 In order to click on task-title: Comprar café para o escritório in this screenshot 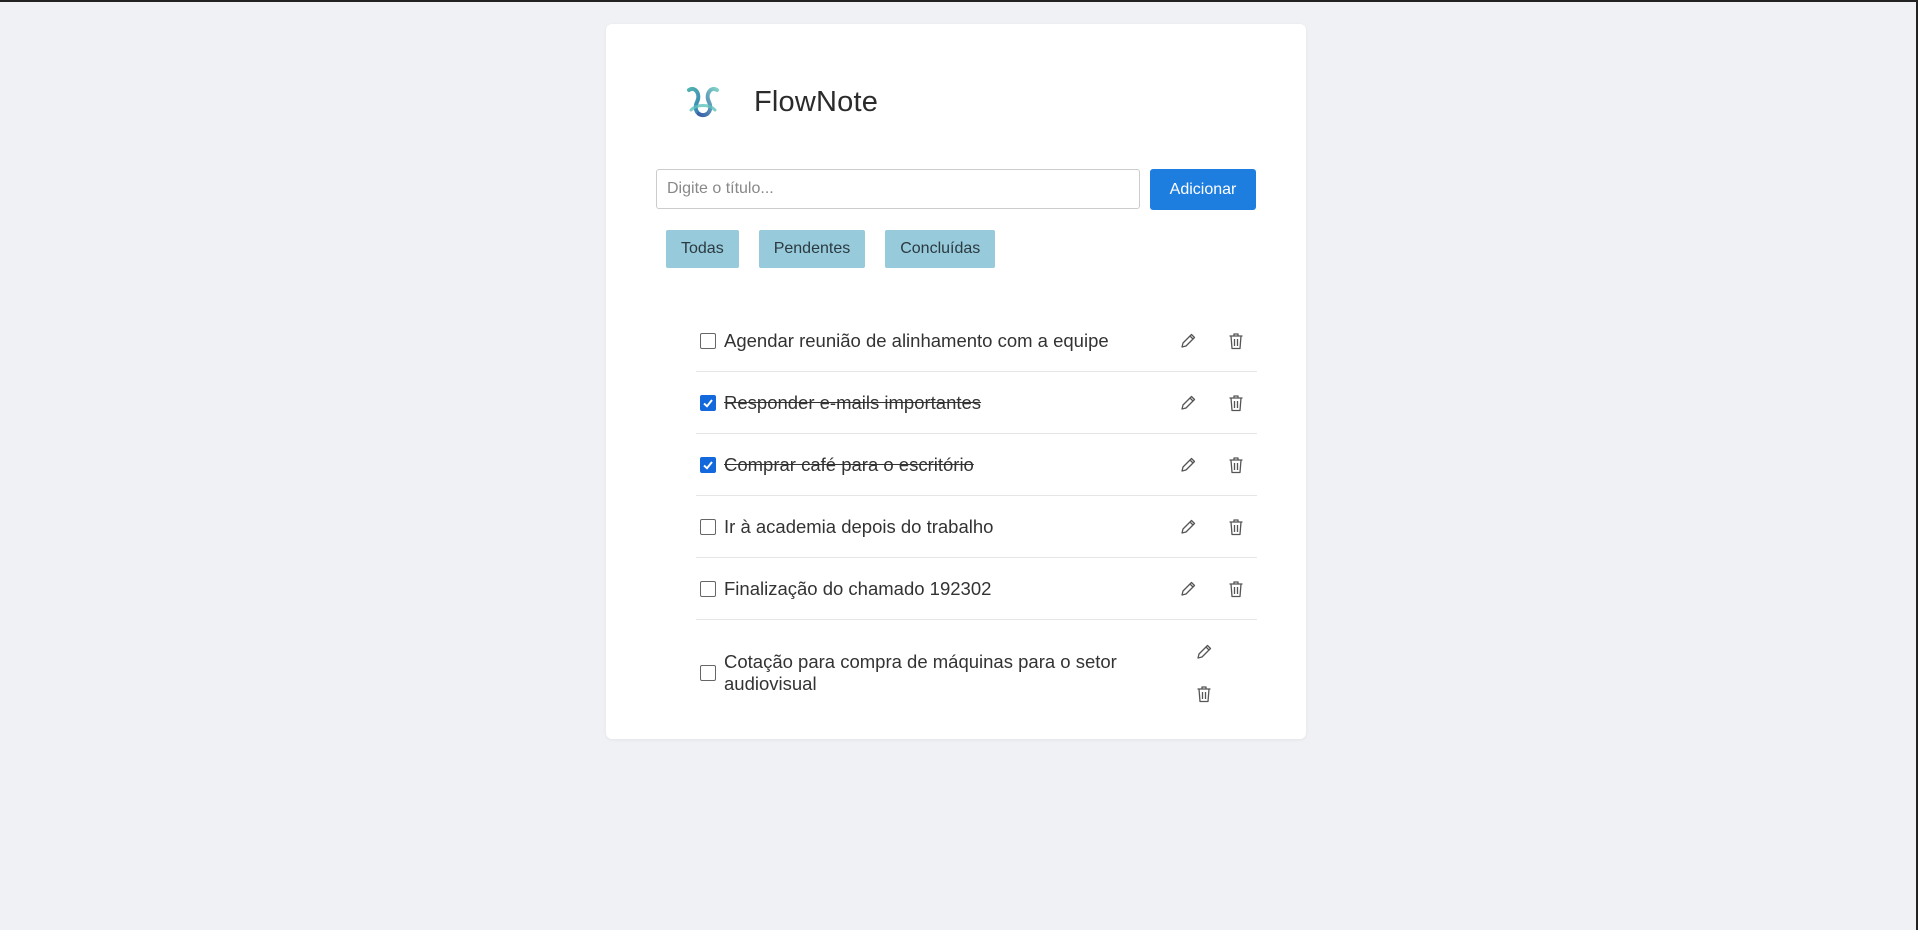, I will do `click(849, 464)`.